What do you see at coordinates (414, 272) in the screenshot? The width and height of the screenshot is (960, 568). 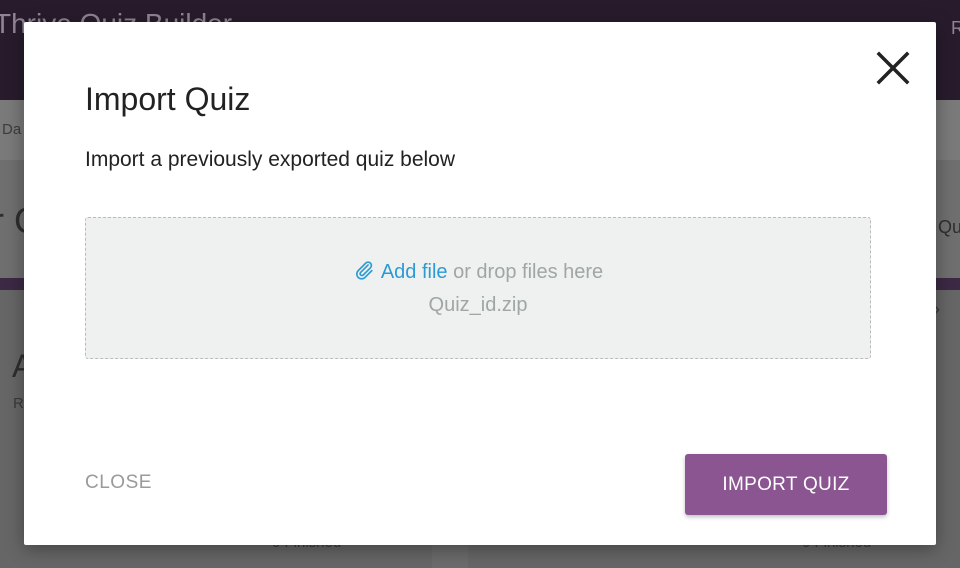 I see `add-file-link: Add file` at bounding box center [414, 272].